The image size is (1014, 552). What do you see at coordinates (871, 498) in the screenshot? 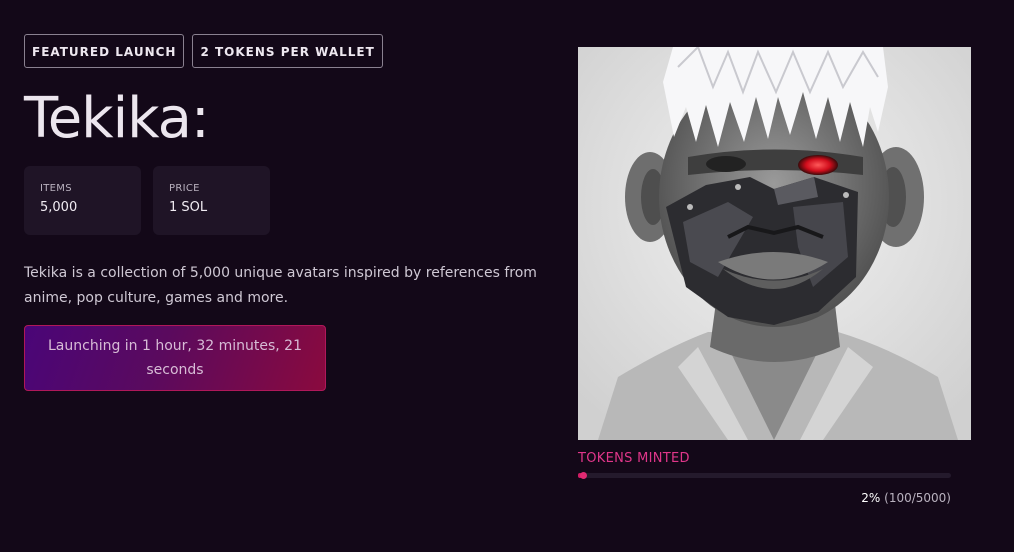
I see `mint-percent: 2%` at bounding box center [871, 498].